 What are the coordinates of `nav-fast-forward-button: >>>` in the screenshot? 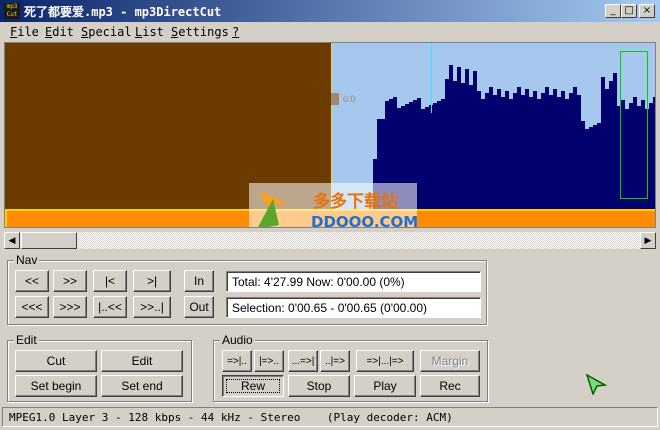 It's located at (70, 307).